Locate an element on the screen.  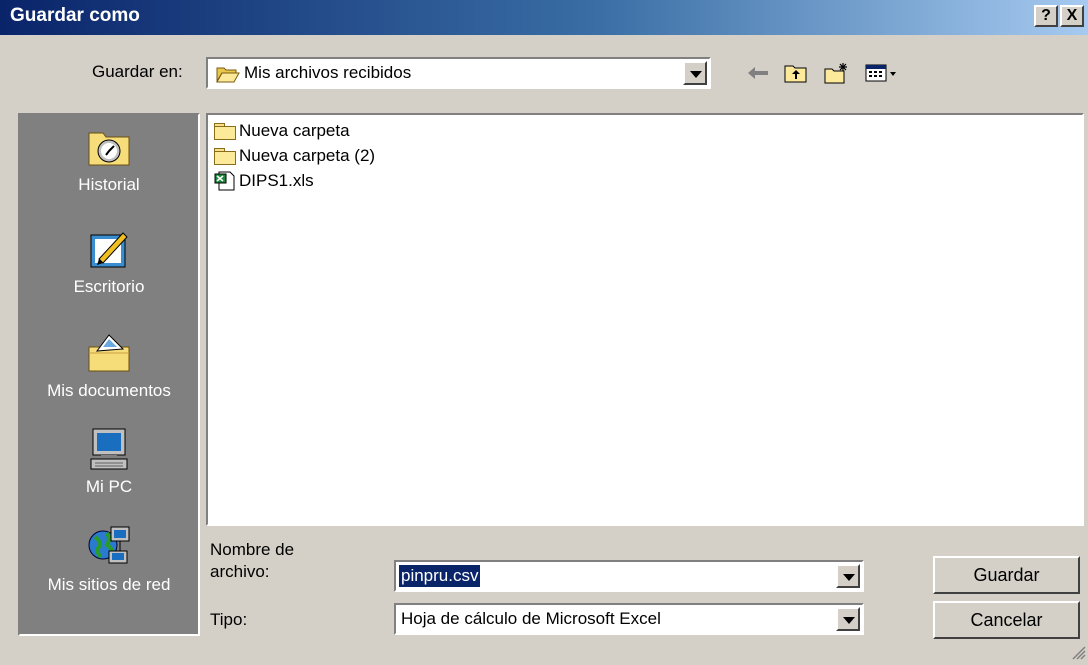
window-title: Guardar como is located at coordinates (75, 15).